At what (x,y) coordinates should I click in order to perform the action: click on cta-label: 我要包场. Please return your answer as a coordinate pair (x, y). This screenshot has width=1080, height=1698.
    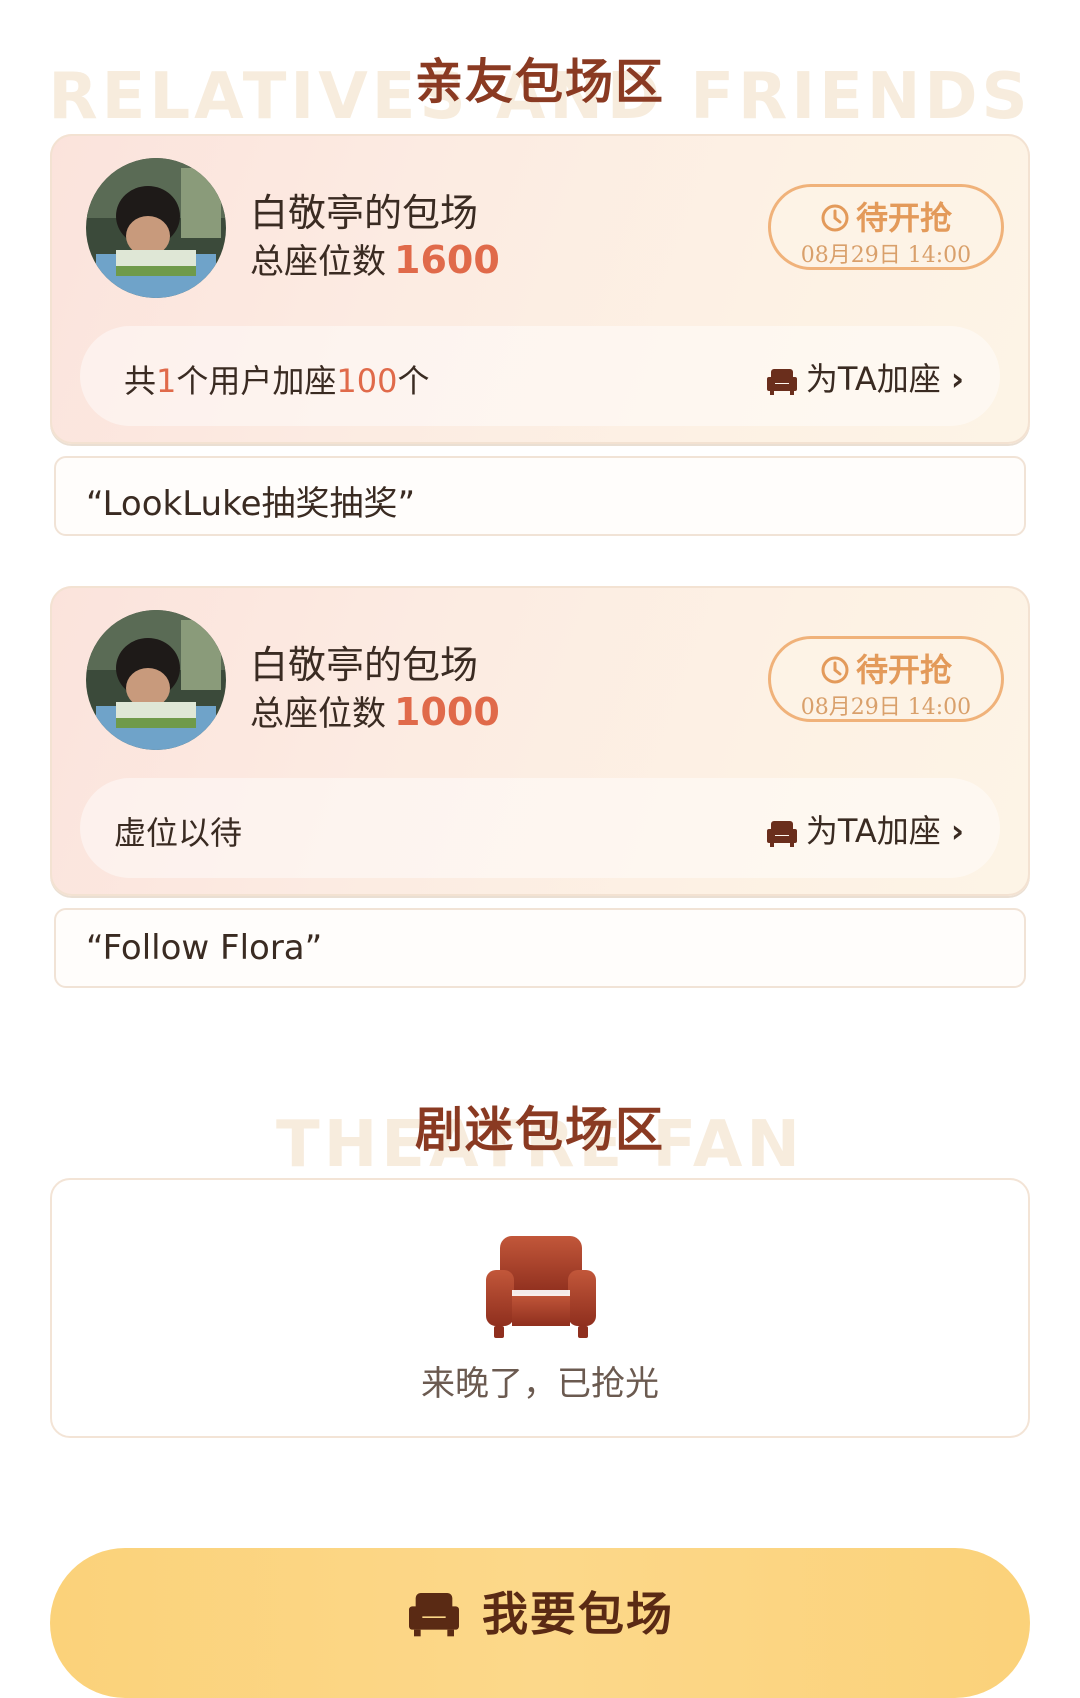
    Looking at the image, I should click on (578, 1614).